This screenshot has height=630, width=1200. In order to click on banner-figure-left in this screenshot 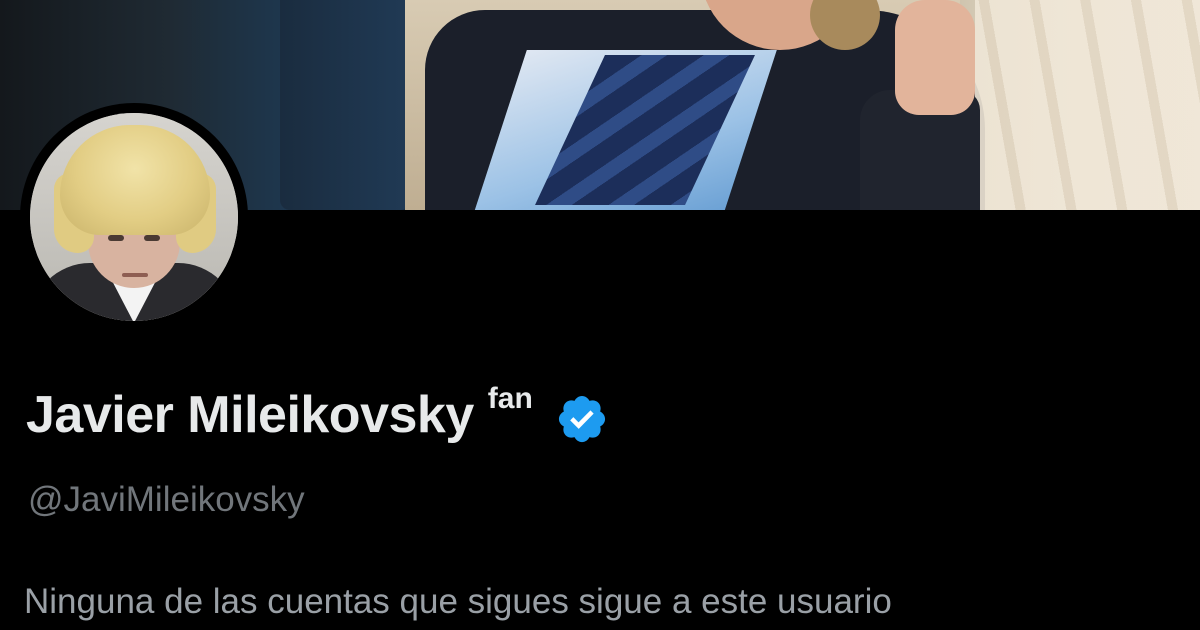, I will do `click(345, 105)`.